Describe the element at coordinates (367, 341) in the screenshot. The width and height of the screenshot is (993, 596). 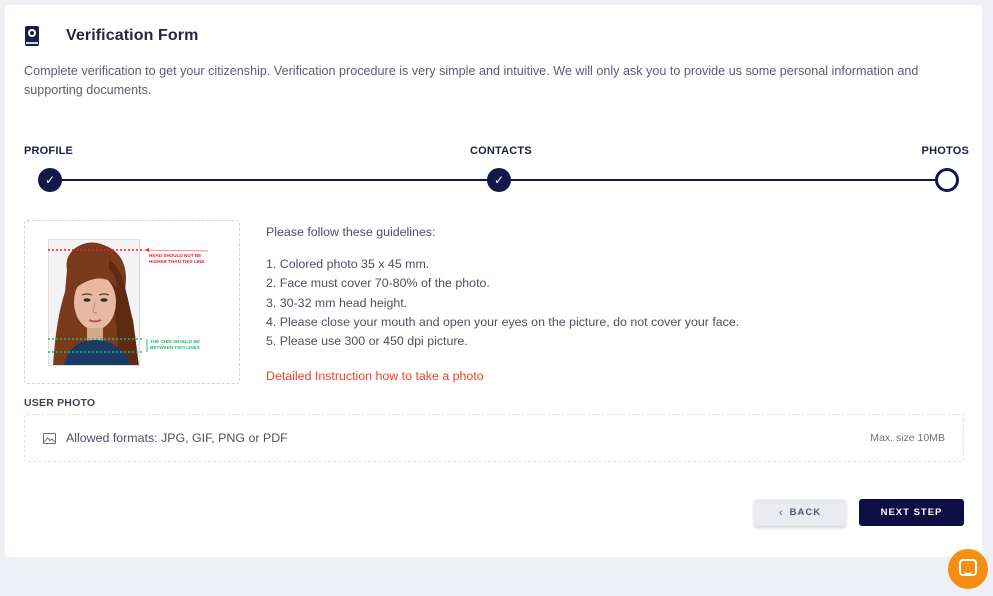
I see `guideline-item: 5. Please use 300 or 450 dpi picture.` at that location.